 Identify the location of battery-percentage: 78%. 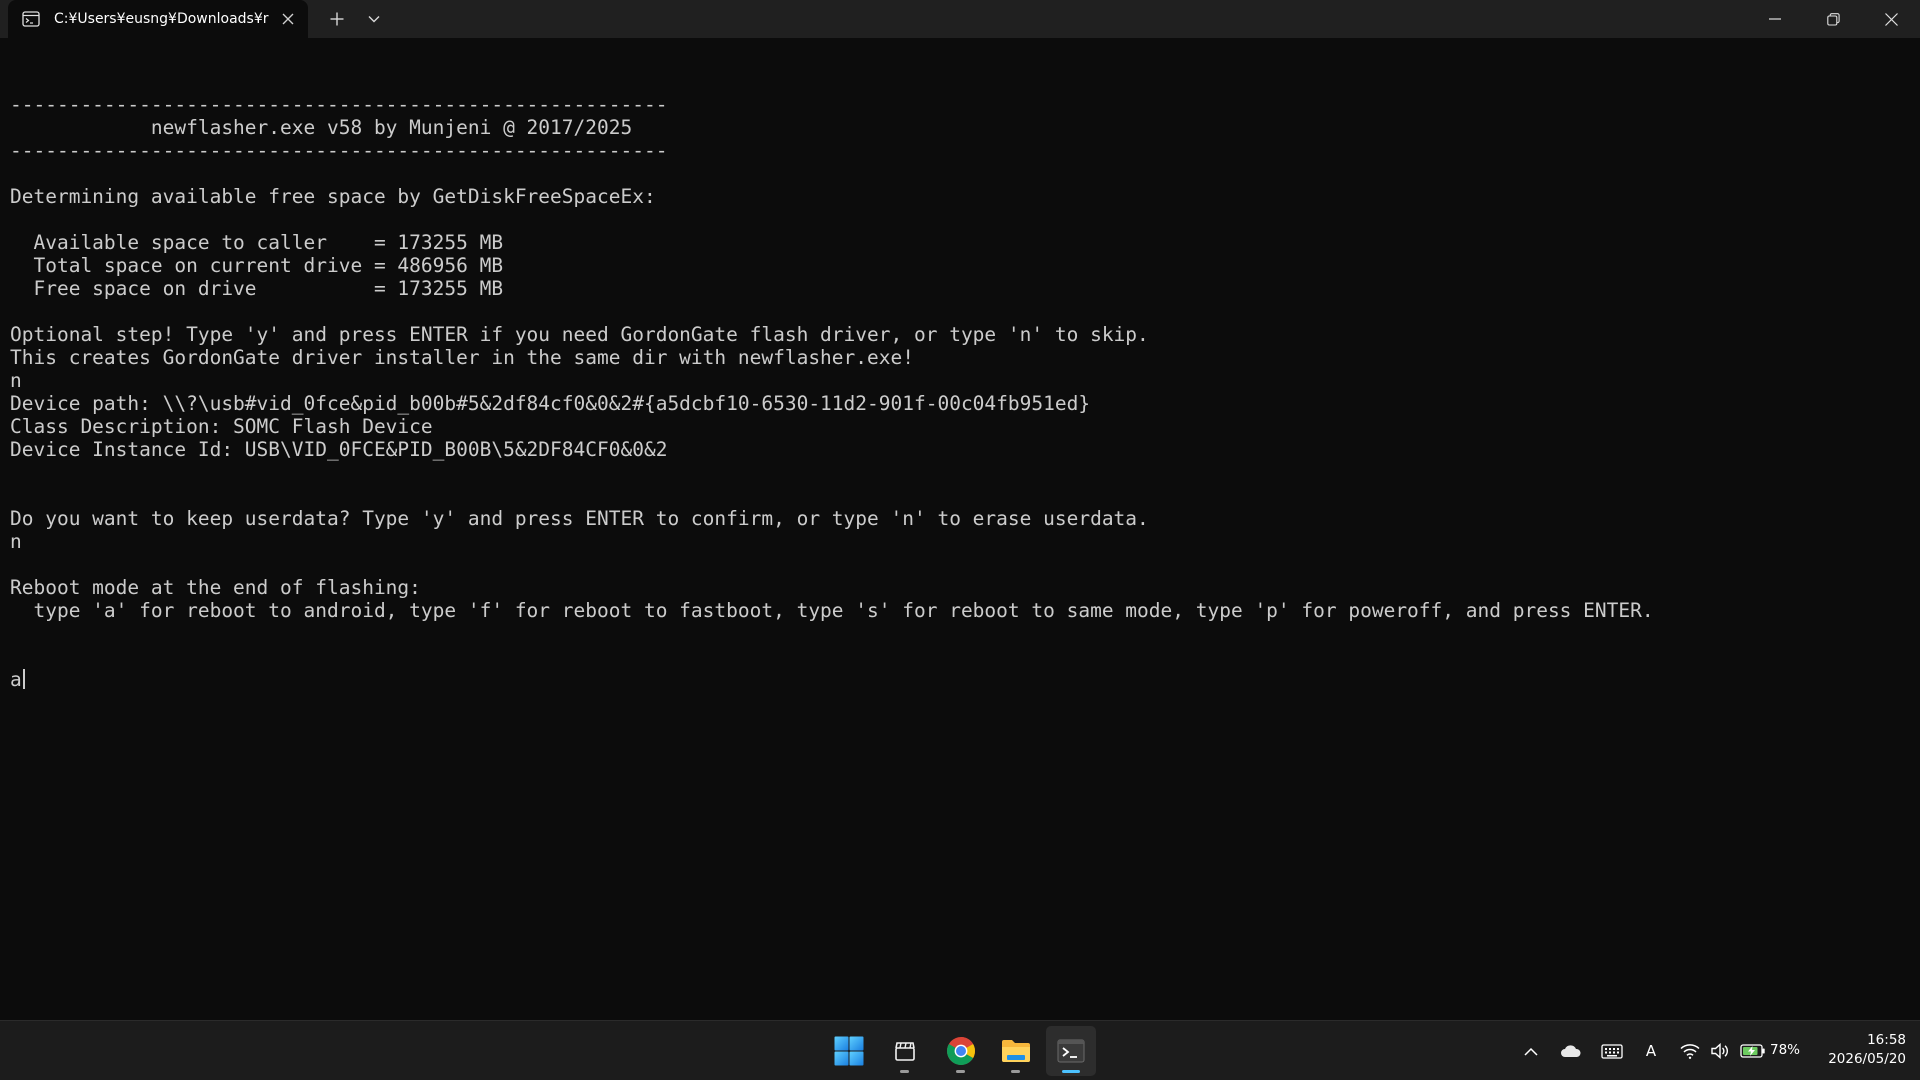
(1785, 1050).